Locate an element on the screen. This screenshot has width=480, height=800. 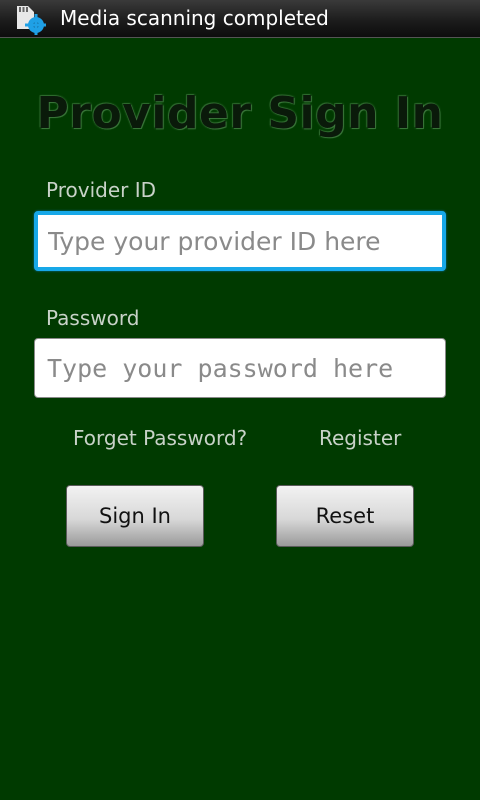
sd-card-gear-icon is located at coordinates (31, 20).